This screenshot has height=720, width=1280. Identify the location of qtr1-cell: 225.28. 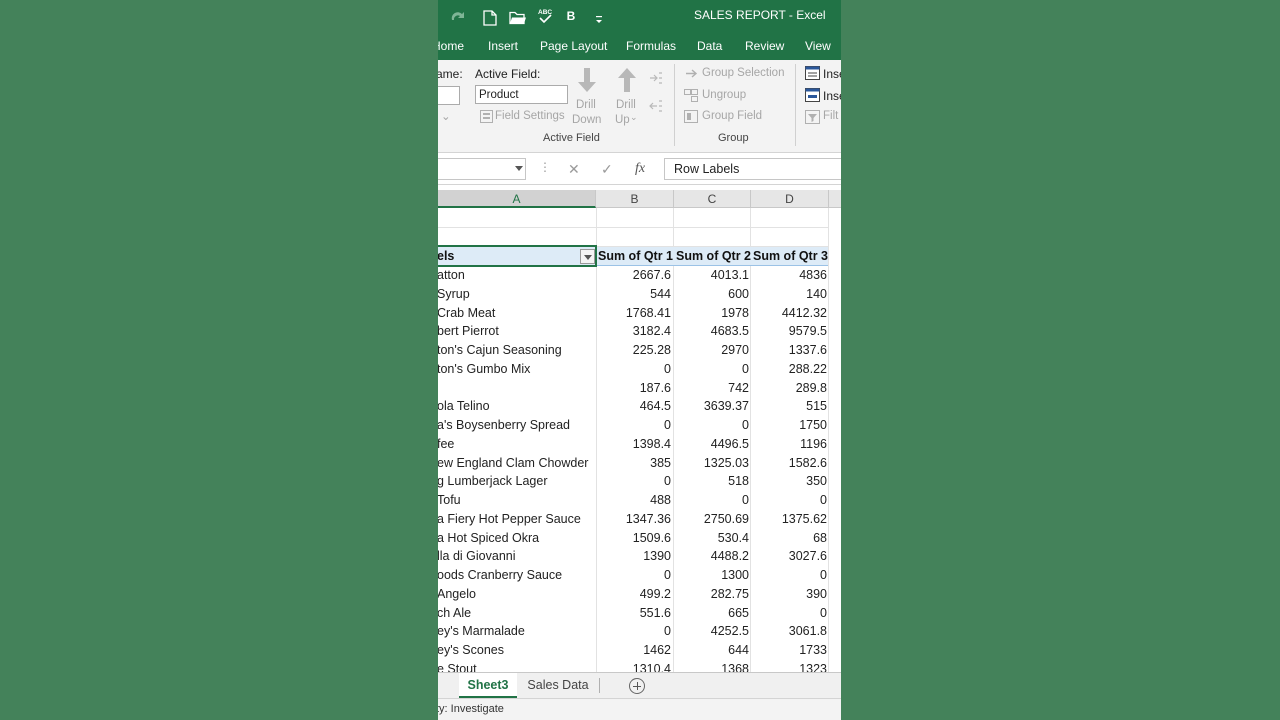
(634, 350).